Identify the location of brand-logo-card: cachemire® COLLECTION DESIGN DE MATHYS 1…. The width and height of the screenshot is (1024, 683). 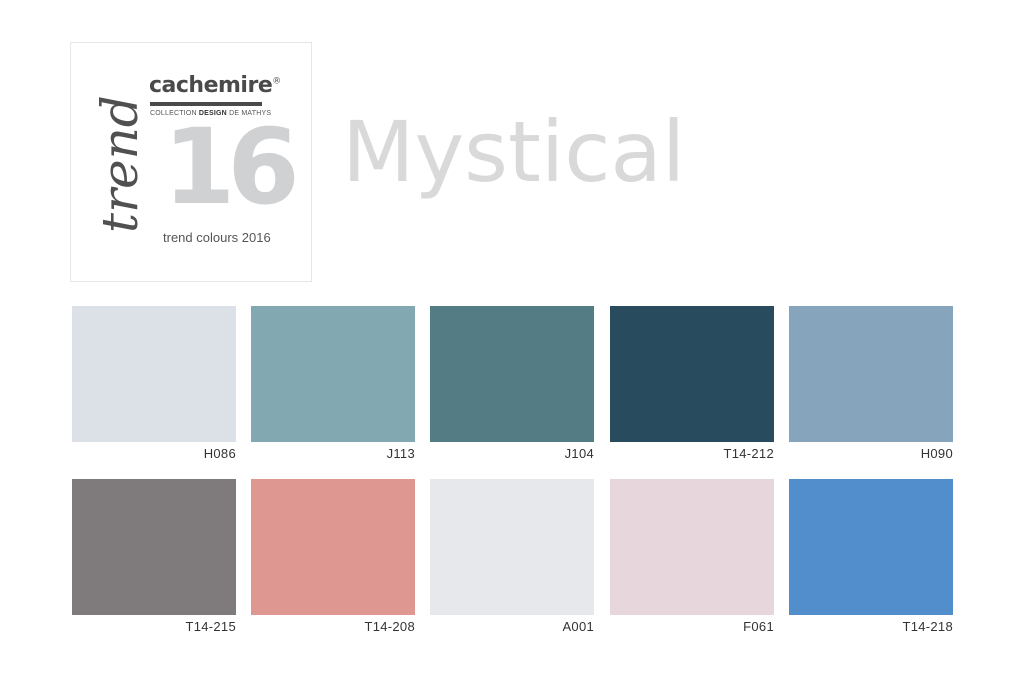
(191, 162).